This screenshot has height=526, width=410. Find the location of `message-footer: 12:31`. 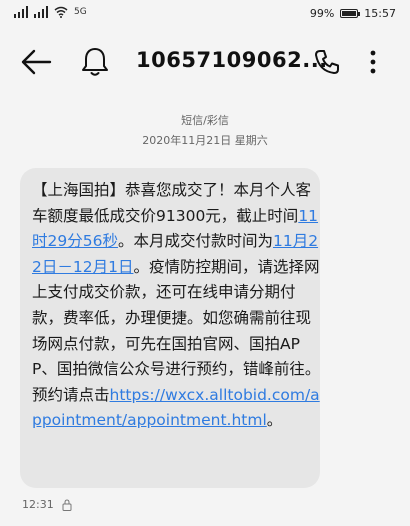

message-footer: 12:31 is located at coordinates (47, 504).